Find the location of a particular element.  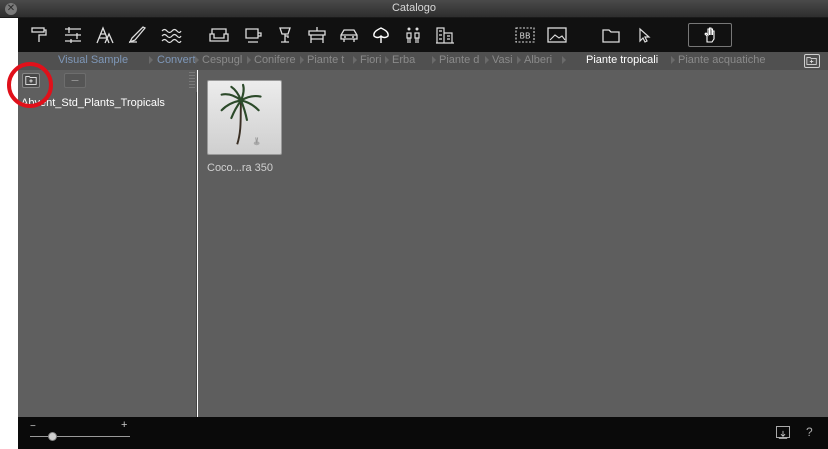

item-label: Coco...ra 350 is located at coordinates (240, 168).